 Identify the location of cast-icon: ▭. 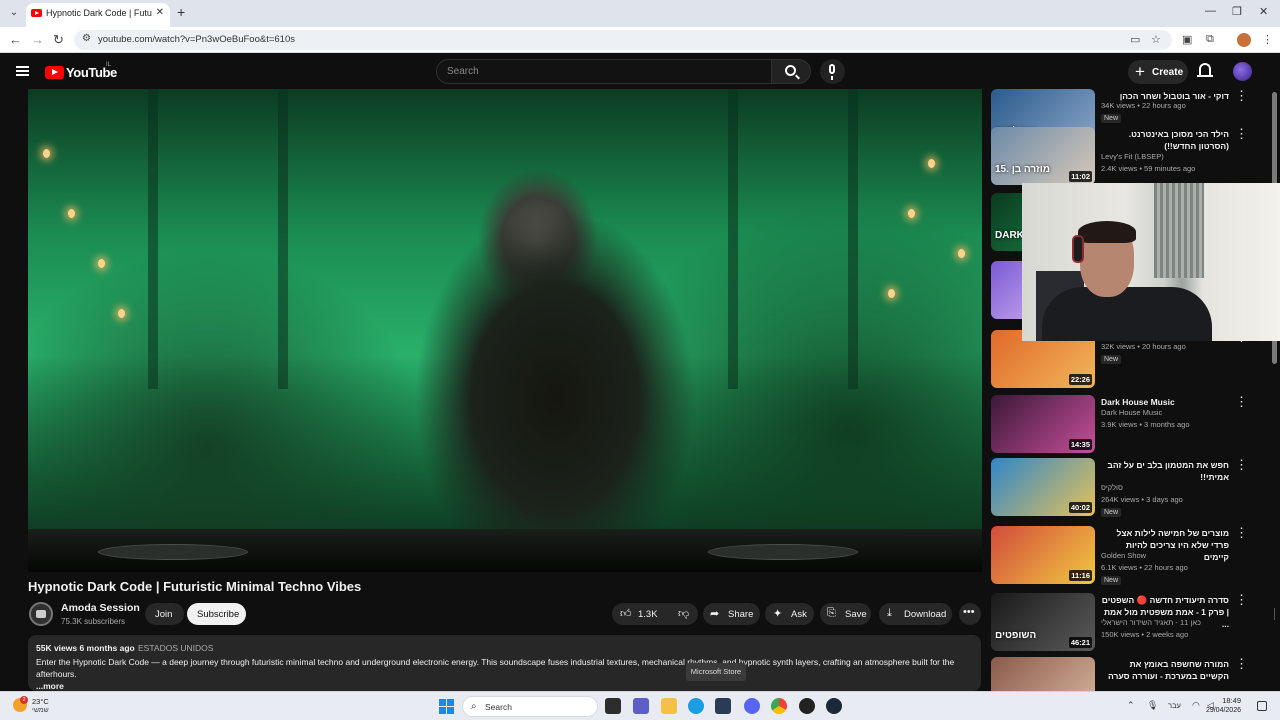
(1135, 39).